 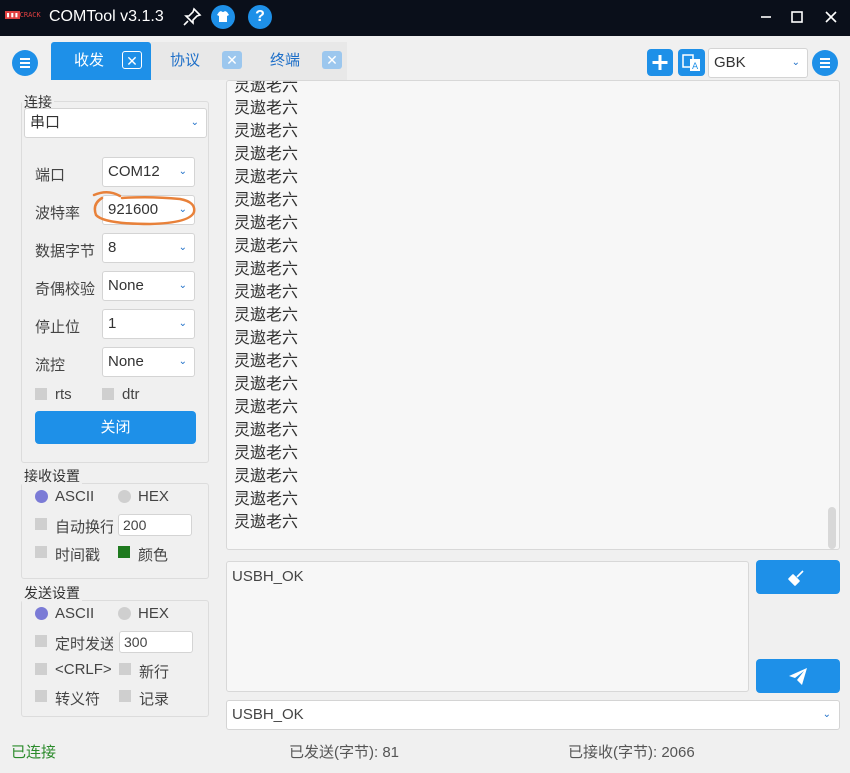 I want to click on tab-label: 收发, so click(x=89, y=60).